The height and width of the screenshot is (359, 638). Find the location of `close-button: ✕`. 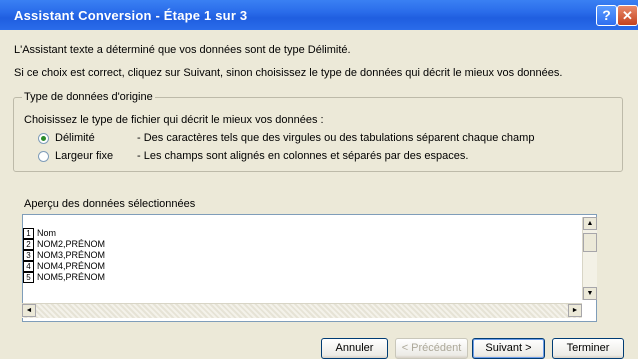

close-button: ✕ is located at coordinates (627, 15).